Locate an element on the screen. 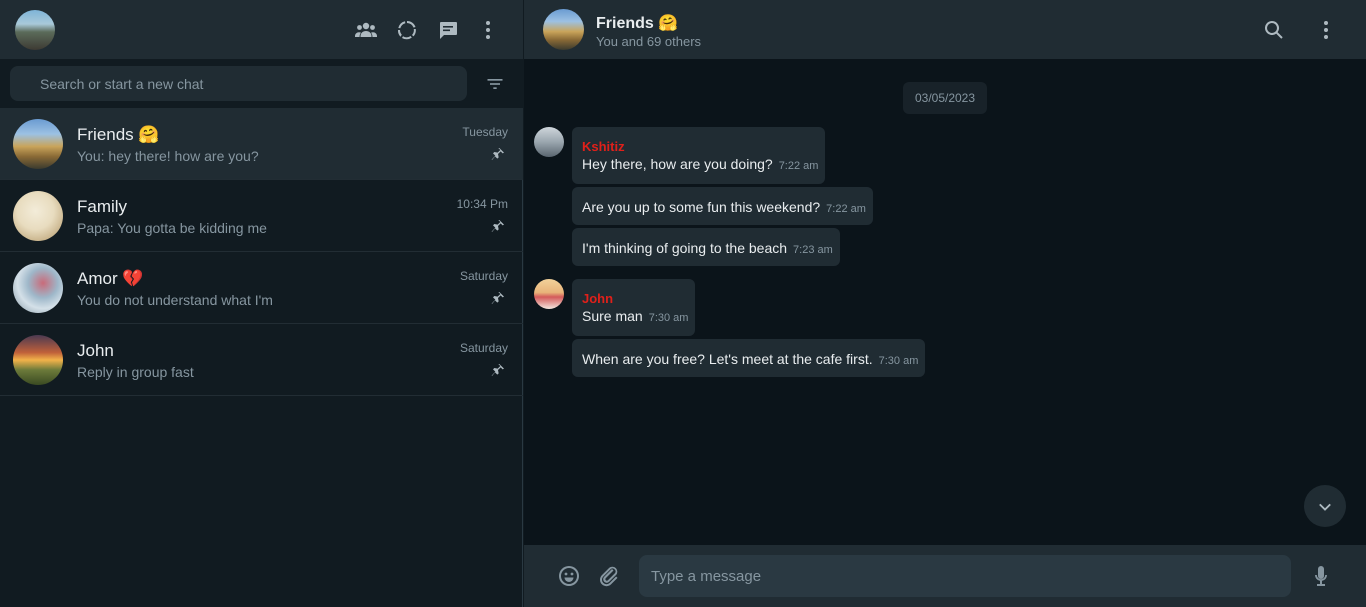 The height and width of the screenshot is (607, 1366). search-box is located at coordinates (238, 83).